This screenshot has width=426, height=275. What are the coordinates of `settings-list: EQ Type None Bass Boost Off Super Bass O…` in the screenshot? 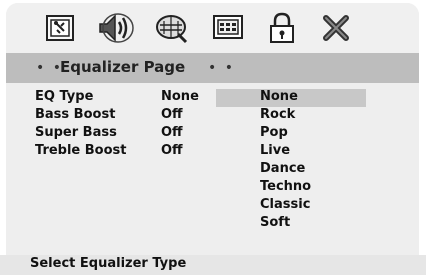 It's located at (125, 125).